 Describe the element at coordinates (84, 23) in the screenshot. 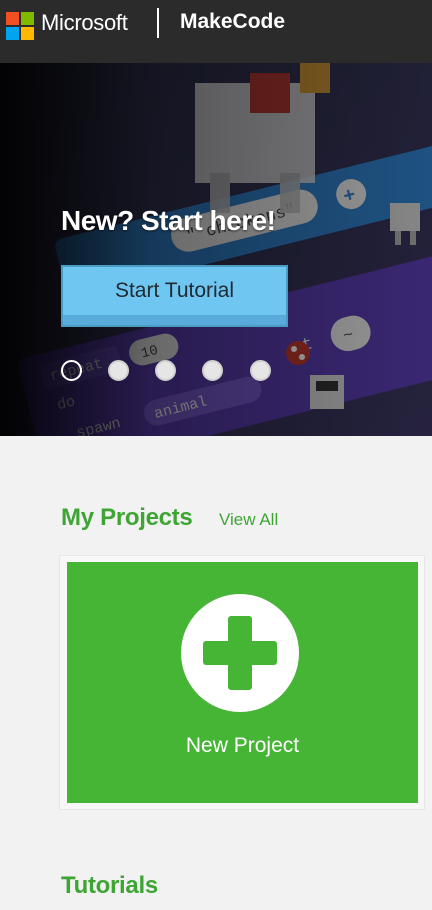

I see `microsoft-brand-text: Microsoft` at that location.